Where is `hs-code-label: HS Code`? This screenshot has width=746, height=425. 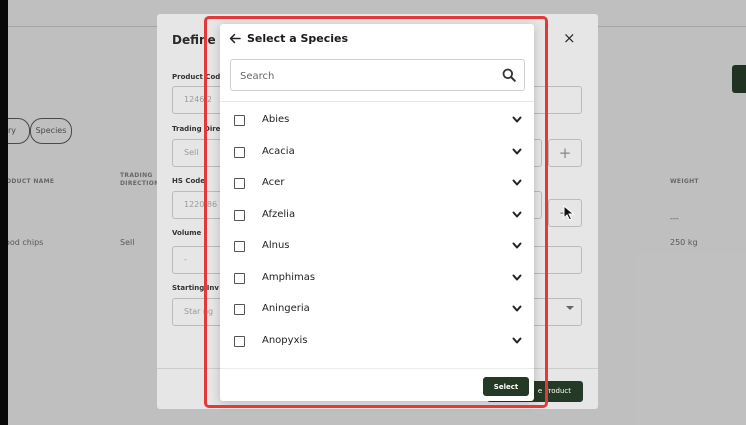 hs-code-label: HS Code is located at coordinates (189, 181).